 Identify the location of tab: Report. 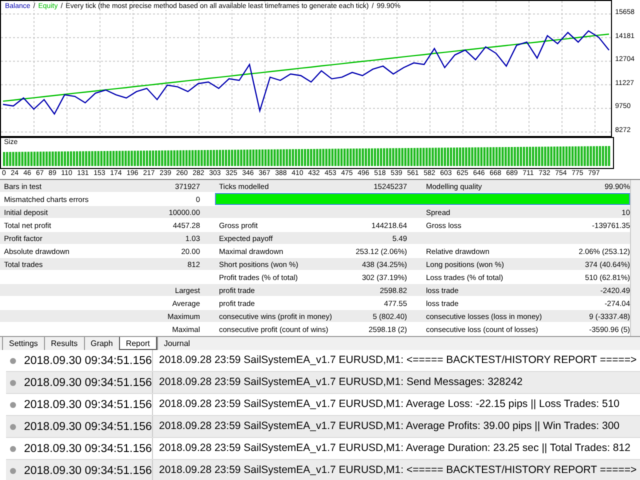
(137, 343).